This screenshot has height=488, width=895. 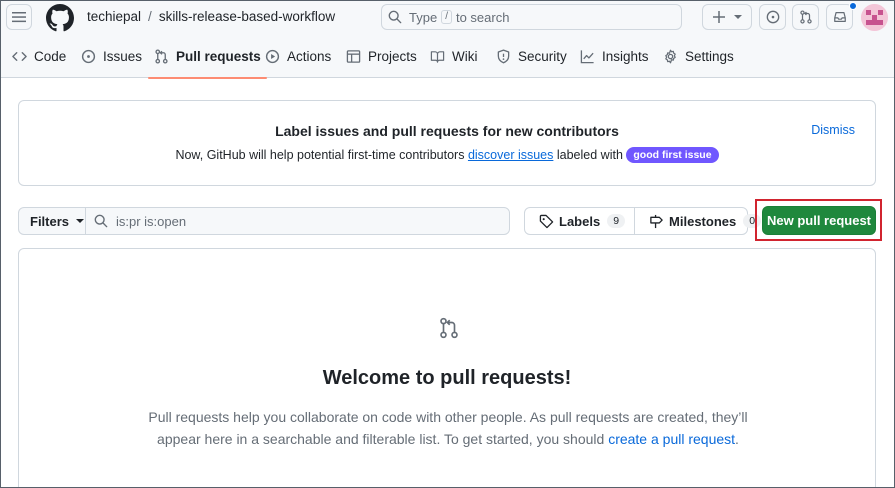 What do you see at coordinates (672, 155) in the screenshot?
I see `good-first-issue-label: good first issue` at bounding box center [672, 155].